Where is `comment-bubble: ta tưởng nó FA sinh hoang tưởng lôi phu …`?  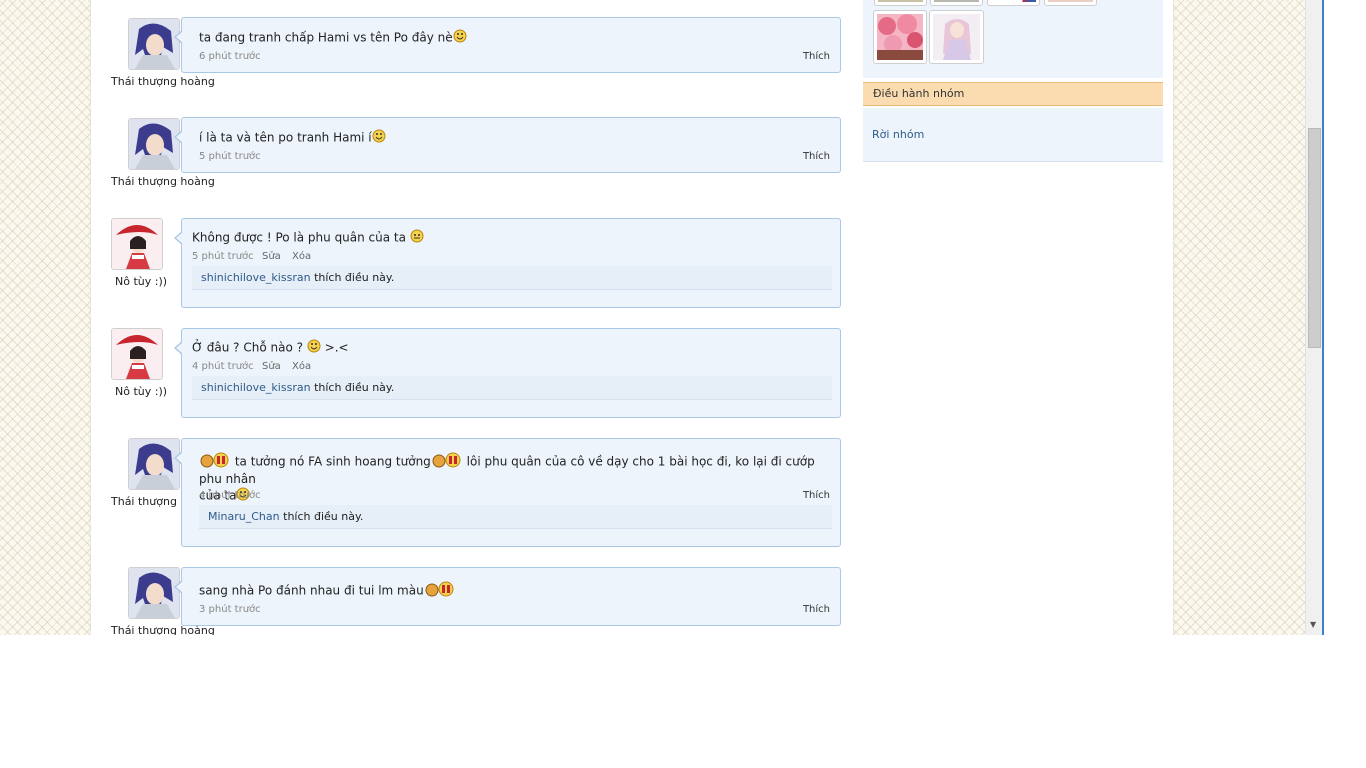
comment-bubble: ta tưởng nó FA sinh hoang tưởng lôi phu … is located at coordinates (507, 492).